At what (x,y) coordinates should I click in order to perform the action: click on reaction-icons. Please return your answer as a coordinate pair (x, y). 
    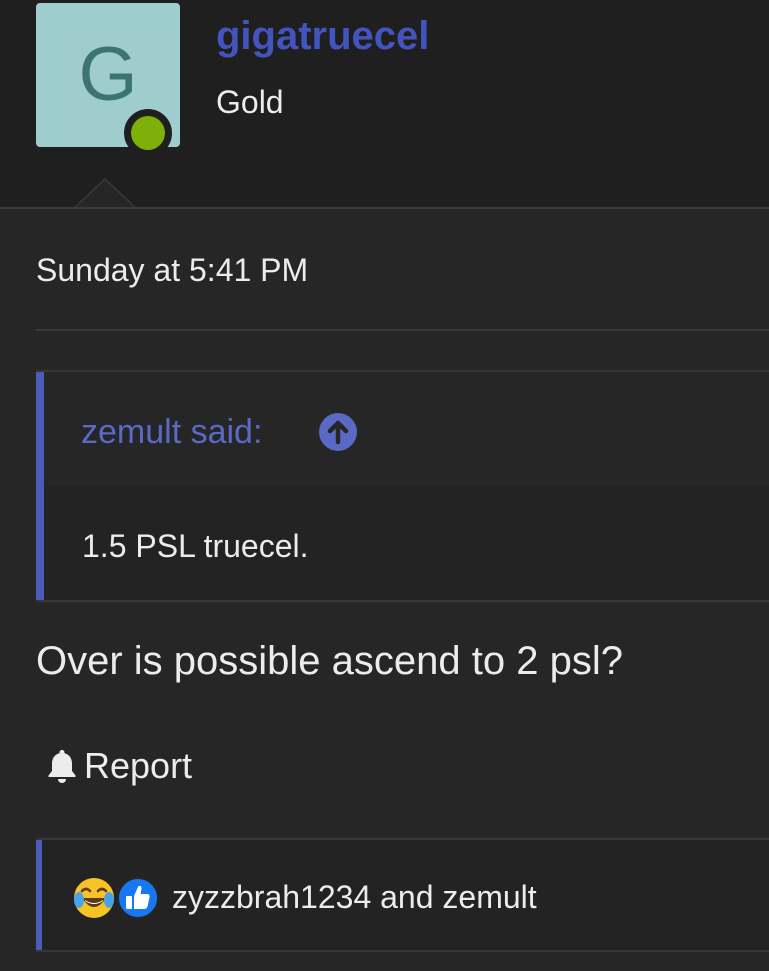
    Looking at the image, I should click on (118, 898).